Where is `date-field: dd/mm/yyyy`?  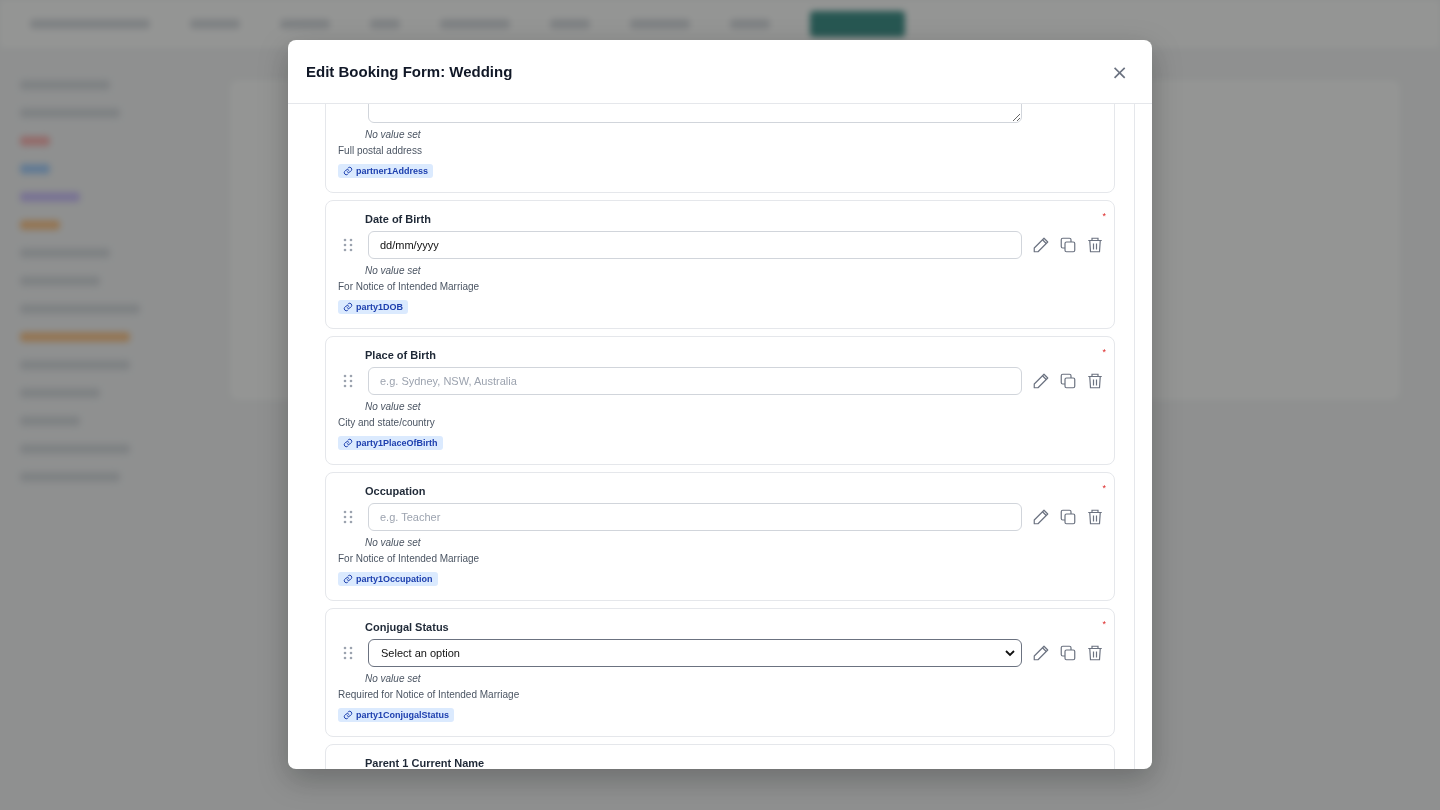
date-field: dd/mm/yyyy is located at coordinates (695, 245).